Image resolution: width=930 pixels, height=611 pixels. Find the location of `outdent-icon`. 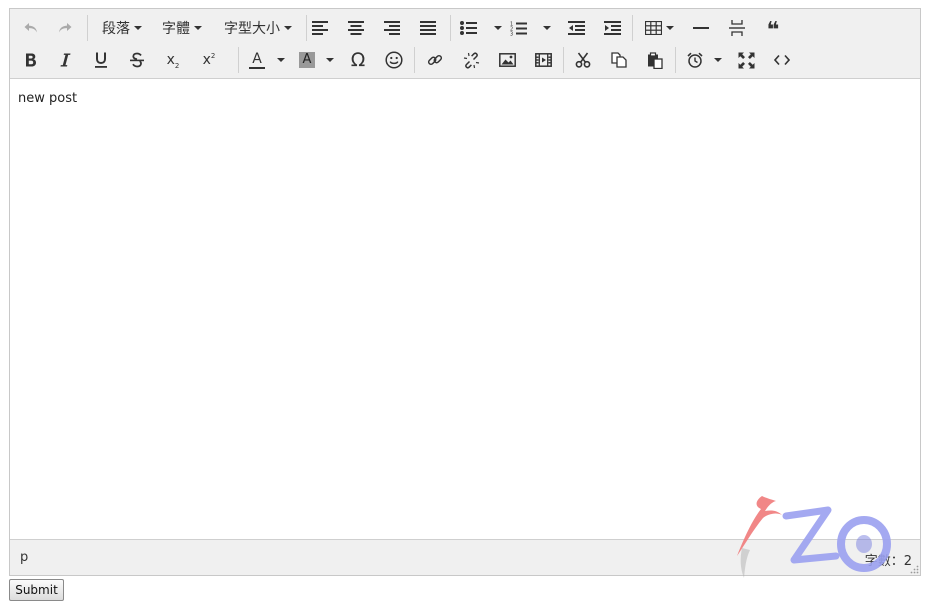

outdent-icon is located at coordinates (576, 28).